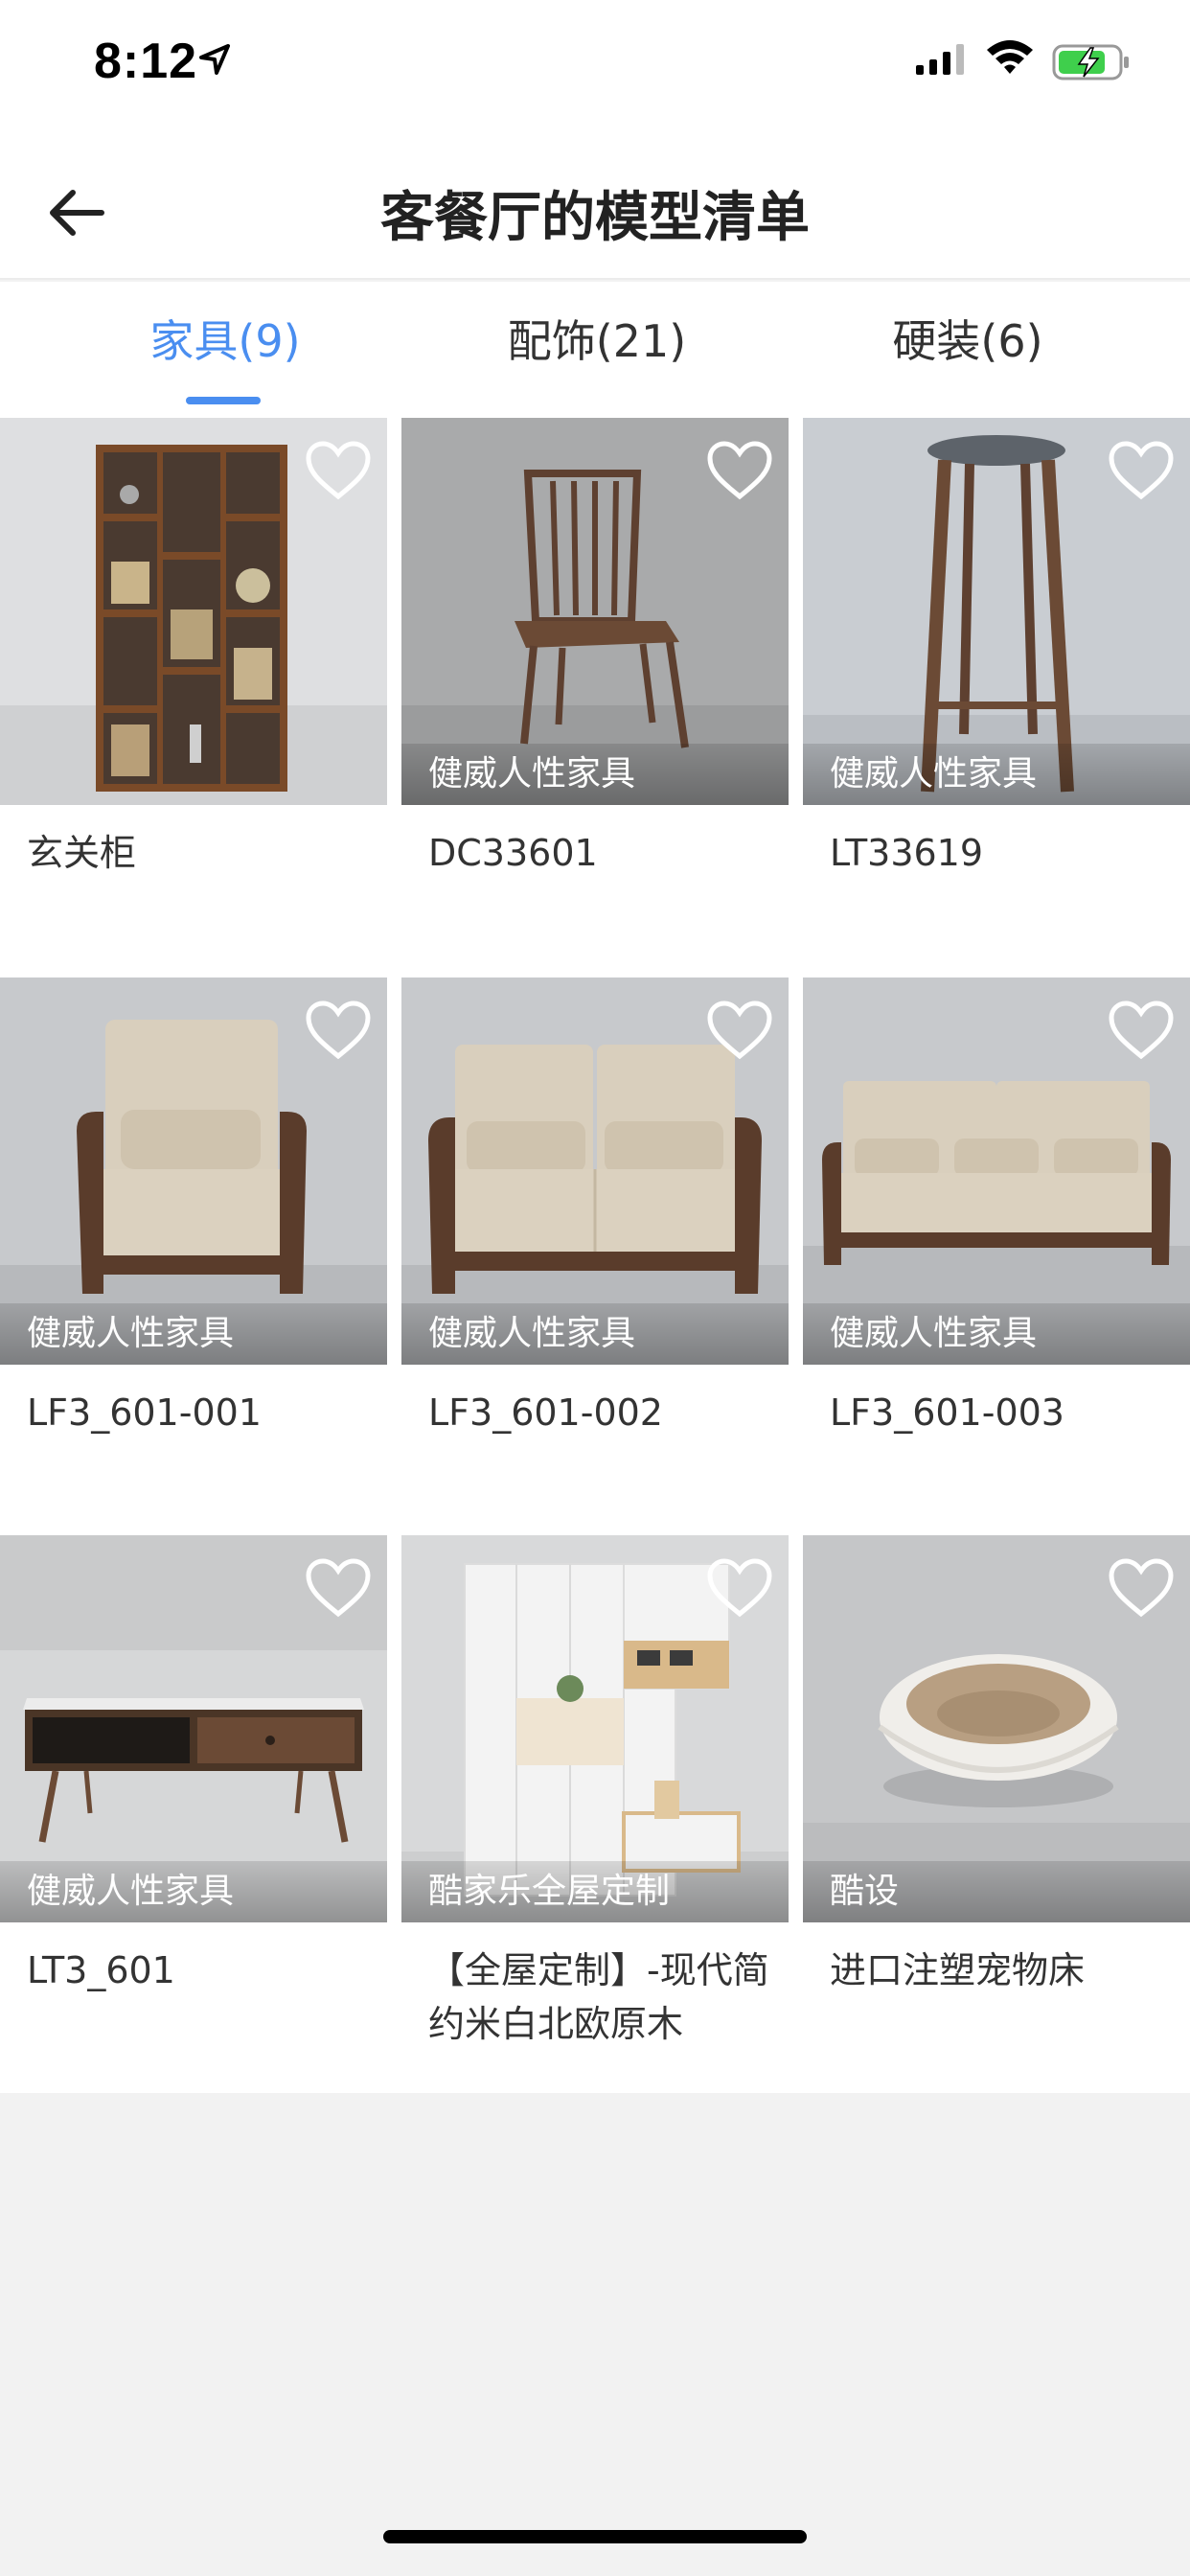  What do you see at coordinates (997, 1728) in the screenshot?
I see `model-image-pet-bed: 酷设` at bounding box center [997, 1728].